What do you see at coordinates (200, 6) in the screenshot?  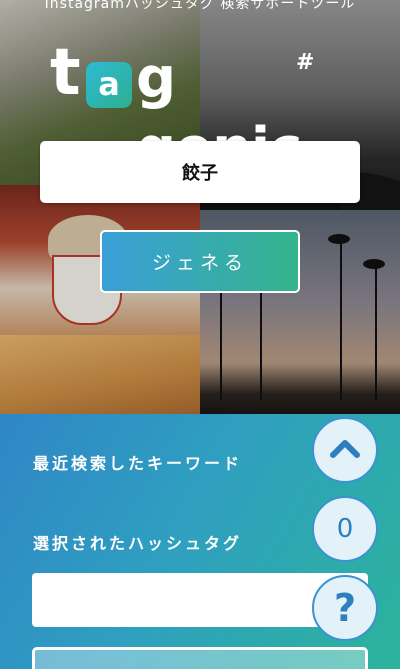 I see `tagline: Instagramハッシュタグ 検索サポートツール` at bounding box center [200, 6].